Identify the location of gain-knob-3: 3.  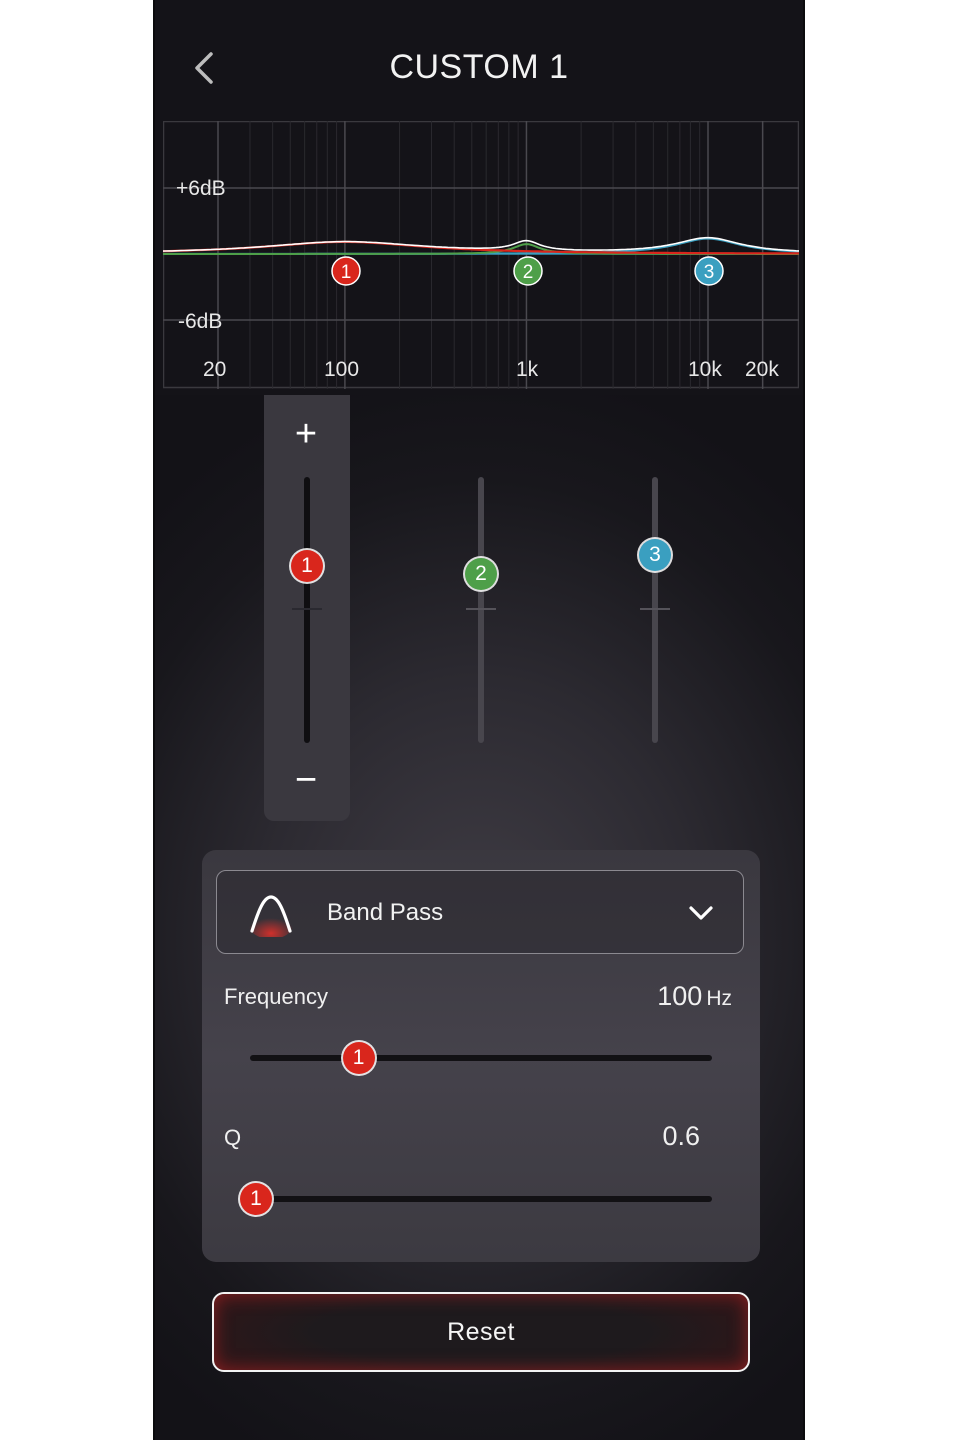
(655, 554).